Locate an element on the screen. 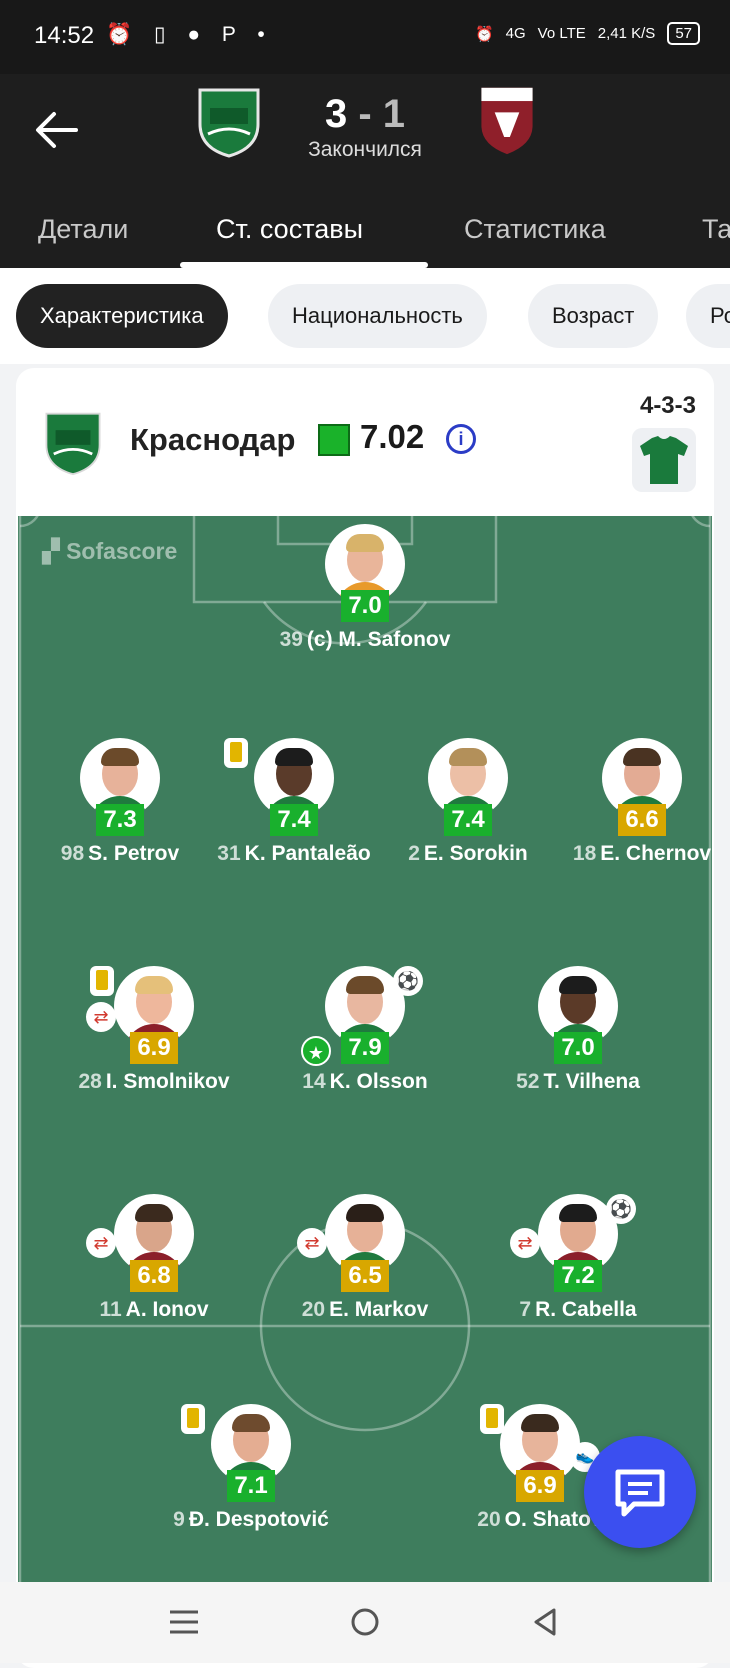 The image size is (730, 1668). player-name: 11 A. Ionov is located at coordinates (154, 1309).